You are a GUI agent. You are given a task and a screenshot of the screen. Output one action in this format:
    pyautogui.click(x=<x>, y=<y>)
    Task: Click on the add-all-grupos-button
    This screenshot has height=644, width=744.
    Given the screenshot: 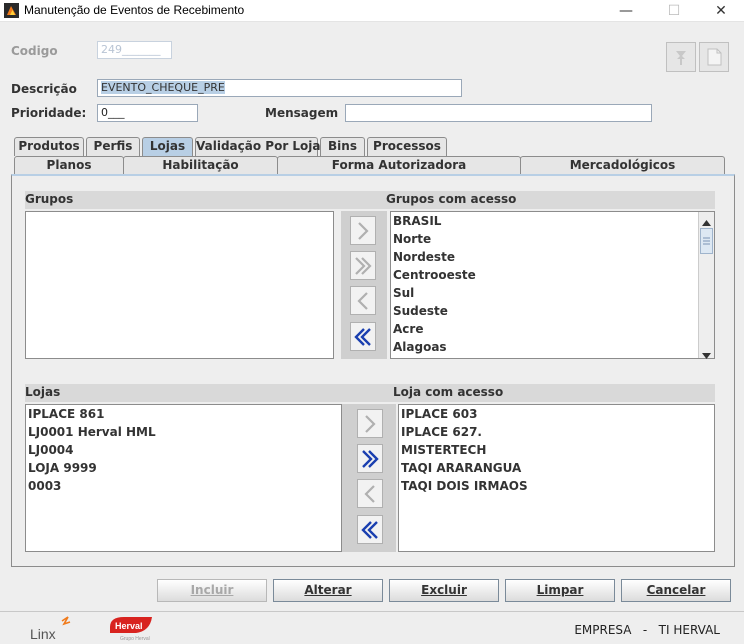 What is the action you would take?
    pyautogui.click(x=363, y=265)
    